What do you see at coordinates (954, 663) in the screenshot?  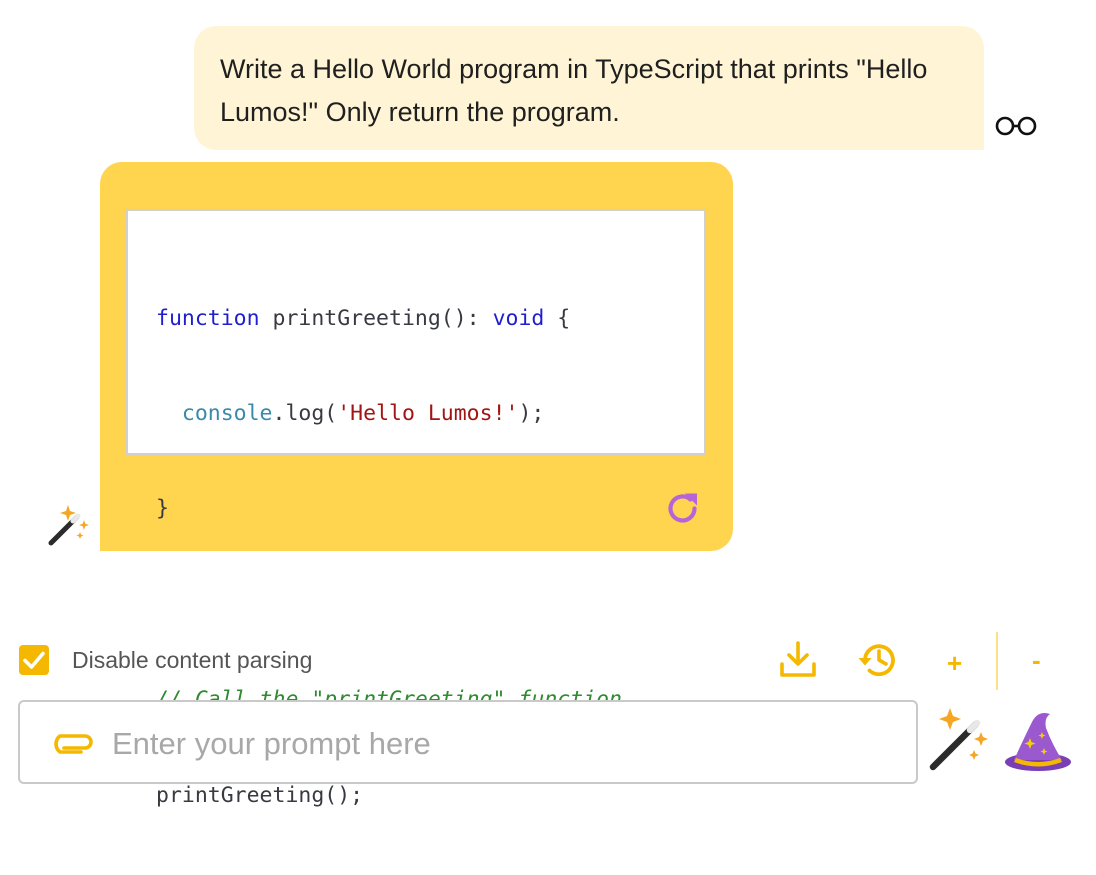 I see `font-increase-button: +` at bounding box center [954, 663].